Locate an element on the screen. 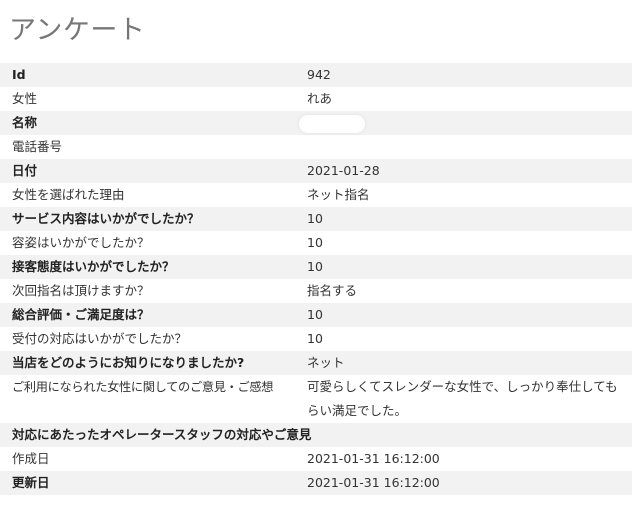 The image size is (632, 521). row-label: 電話番号 is located at coordinates (37, 146).